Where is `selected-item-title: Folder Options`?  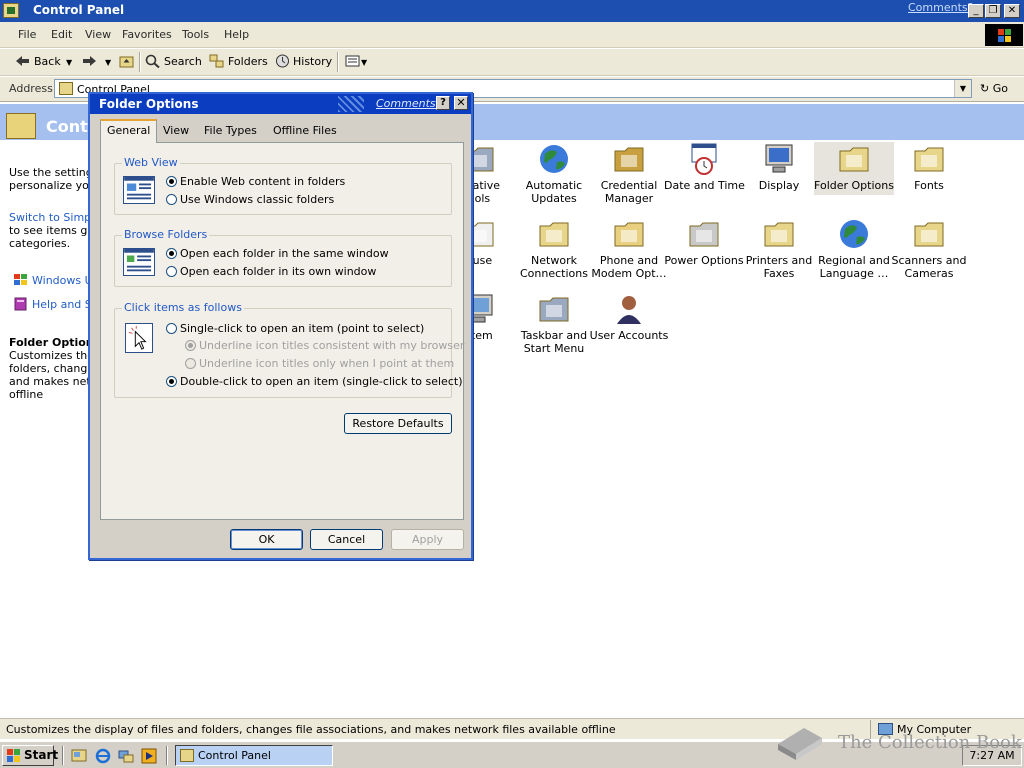
selected-item-title: Folder Options is located at coordinates (55, 342).